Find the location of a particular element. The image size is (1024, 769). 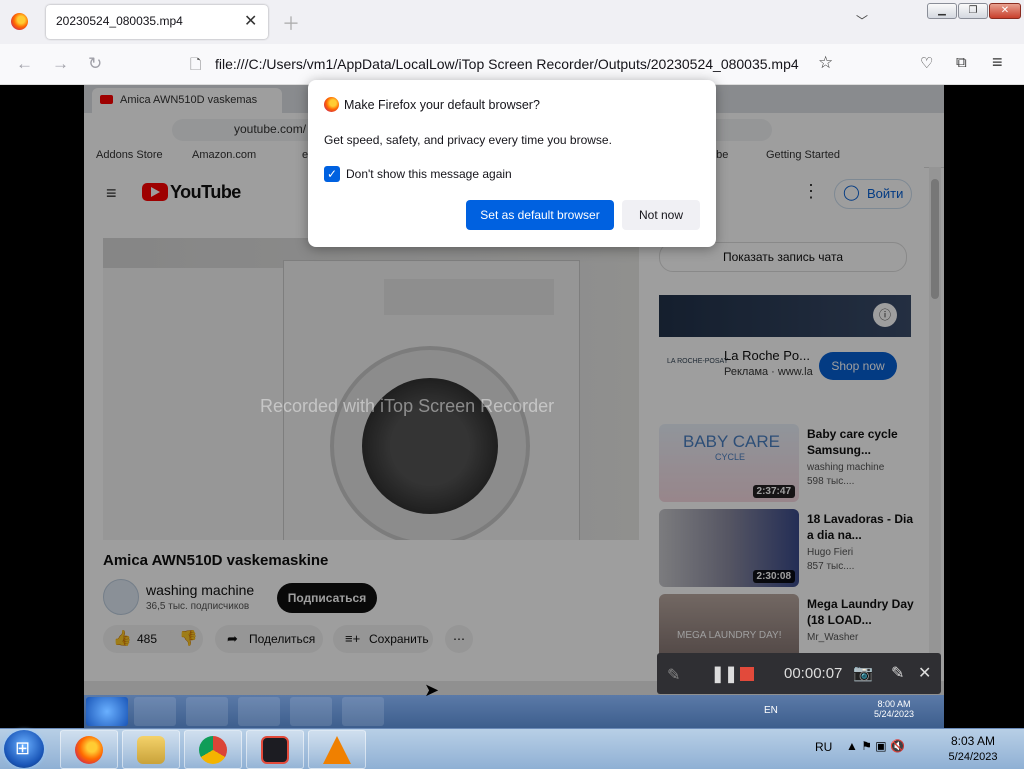

recorded-chrome-tab: Amica AWN510D vaskemas is located at coordinates (187, 100).